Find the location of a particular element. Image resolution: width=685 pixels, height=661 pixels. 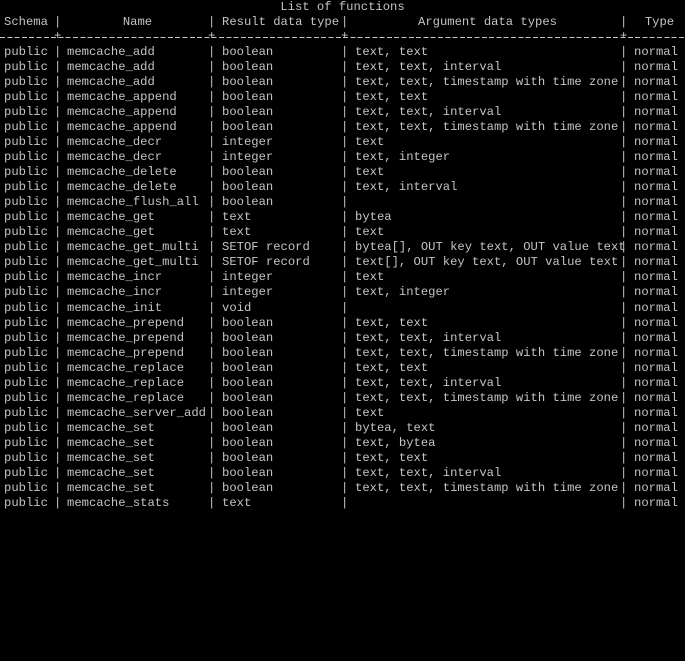

cell-result-type: void is located at coordinates (237, 307).